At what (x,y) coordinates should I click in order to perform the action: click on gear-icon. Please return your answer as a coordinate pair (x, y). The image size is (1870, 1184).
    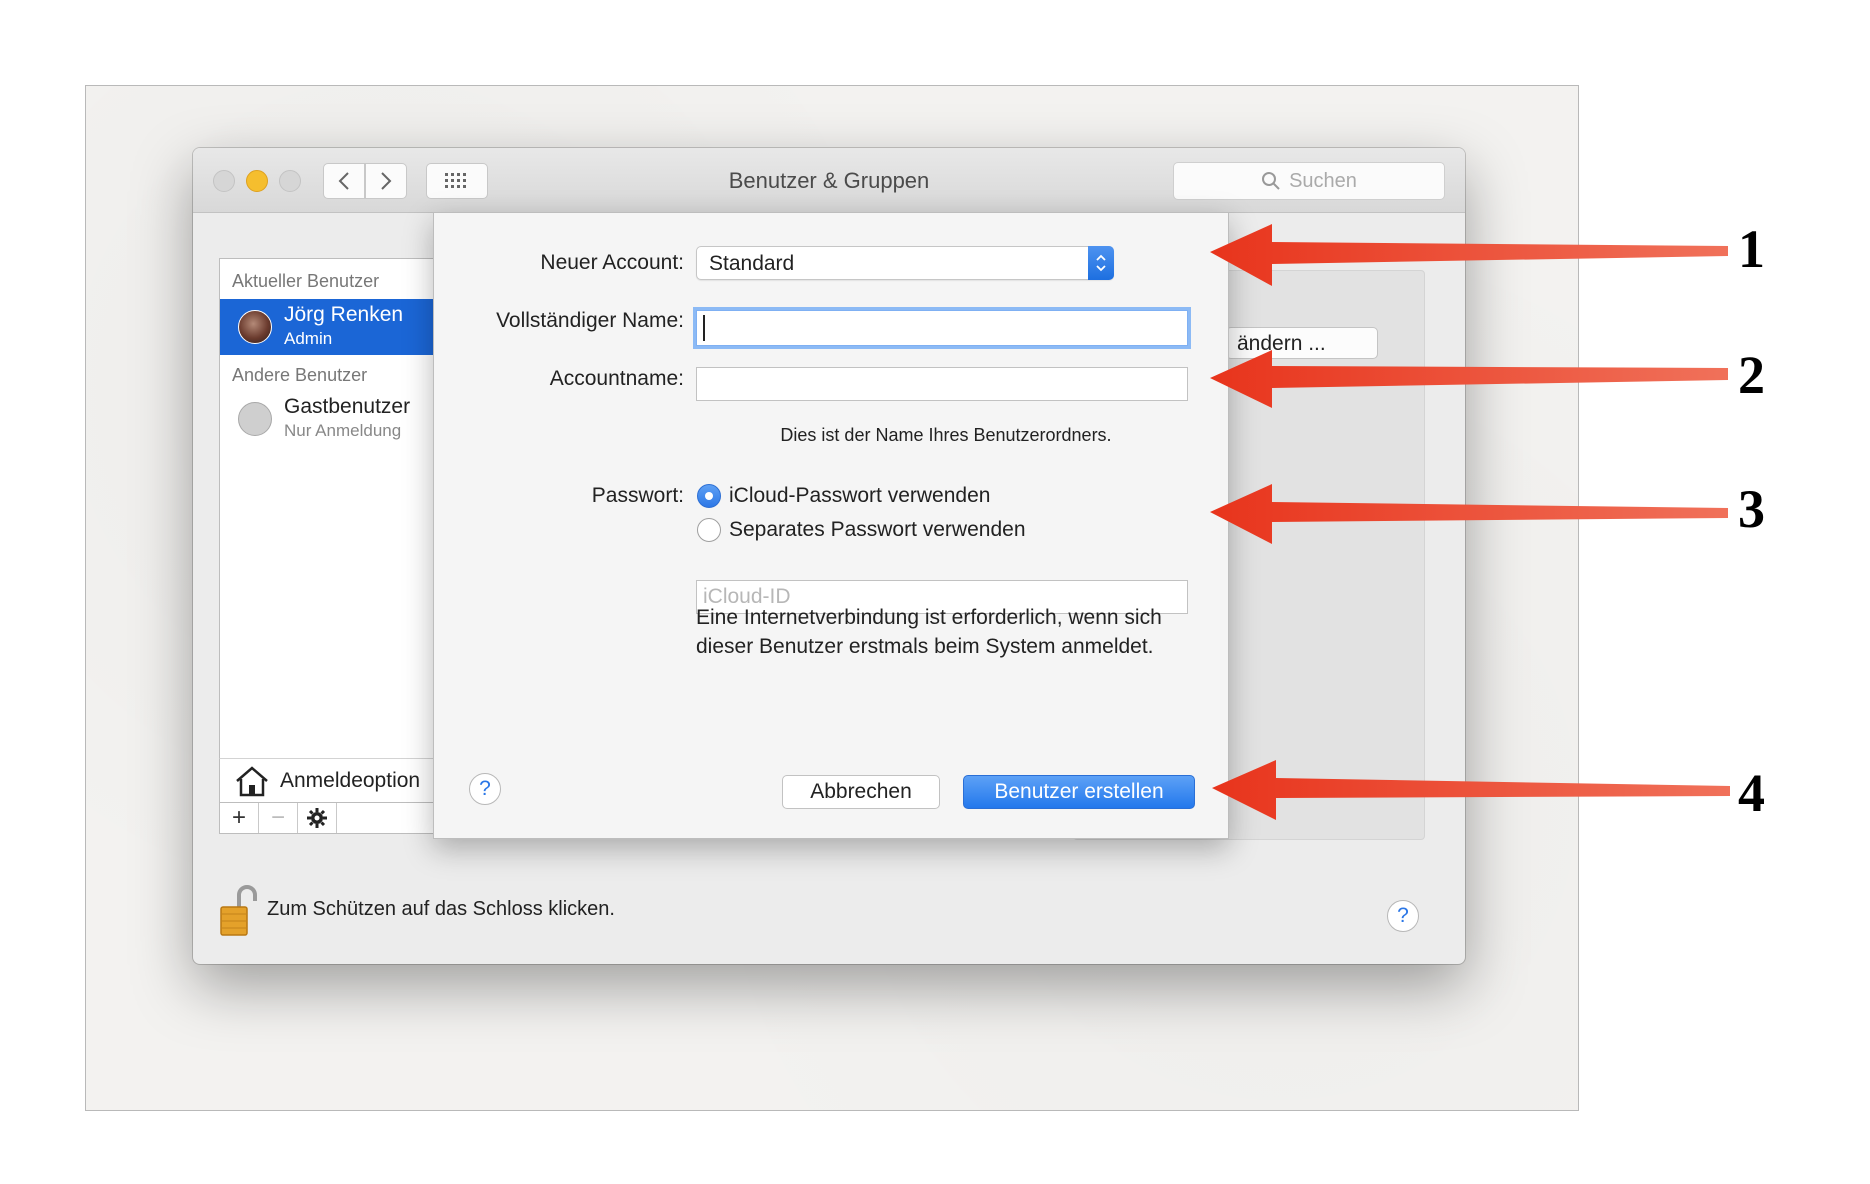
    Looking at the image, I should click on (317, 818).